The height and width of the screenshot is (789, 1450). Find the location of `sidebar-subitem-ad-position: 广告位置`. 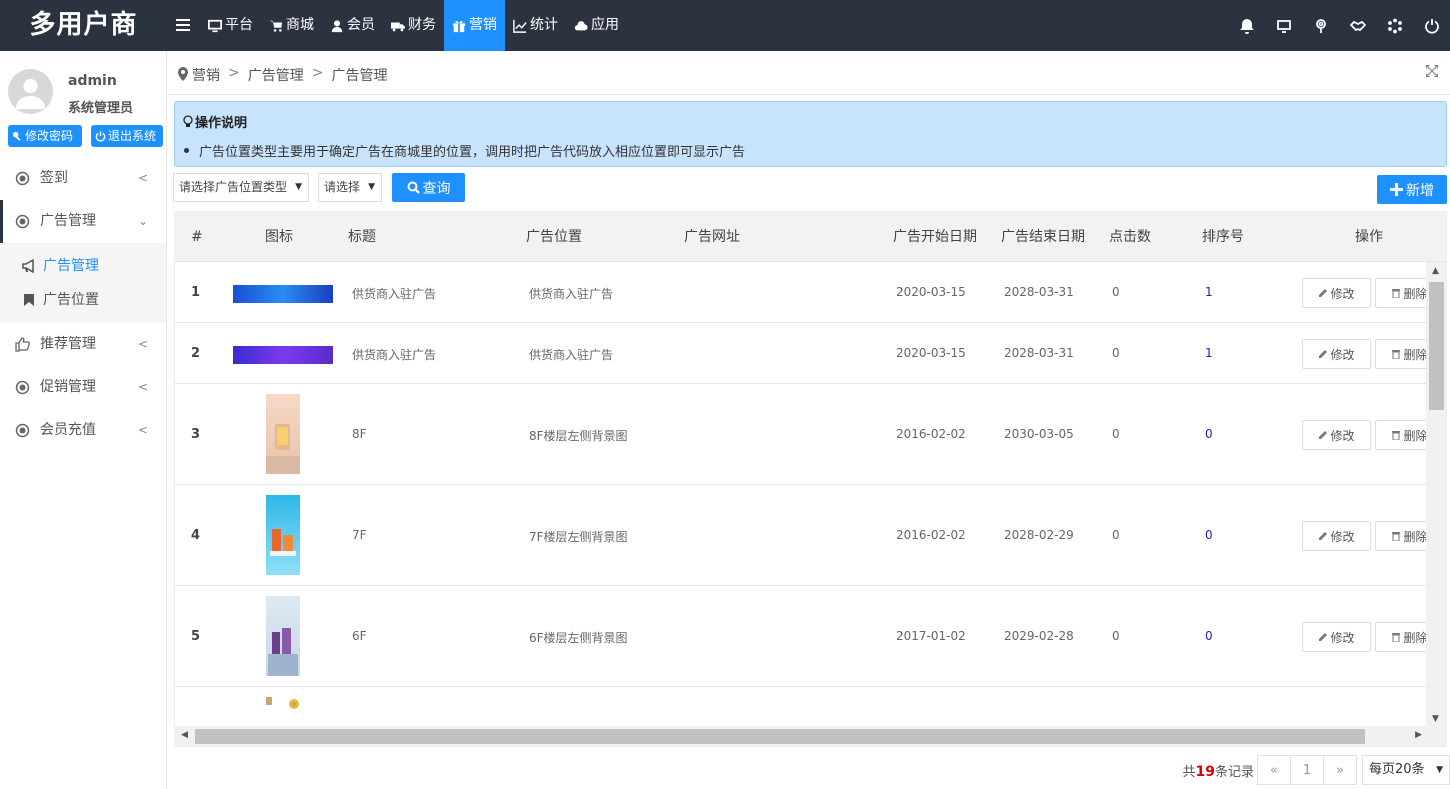

sidebar-subitem-ad-position: 广告位置 is located at coordinates (83, 300).